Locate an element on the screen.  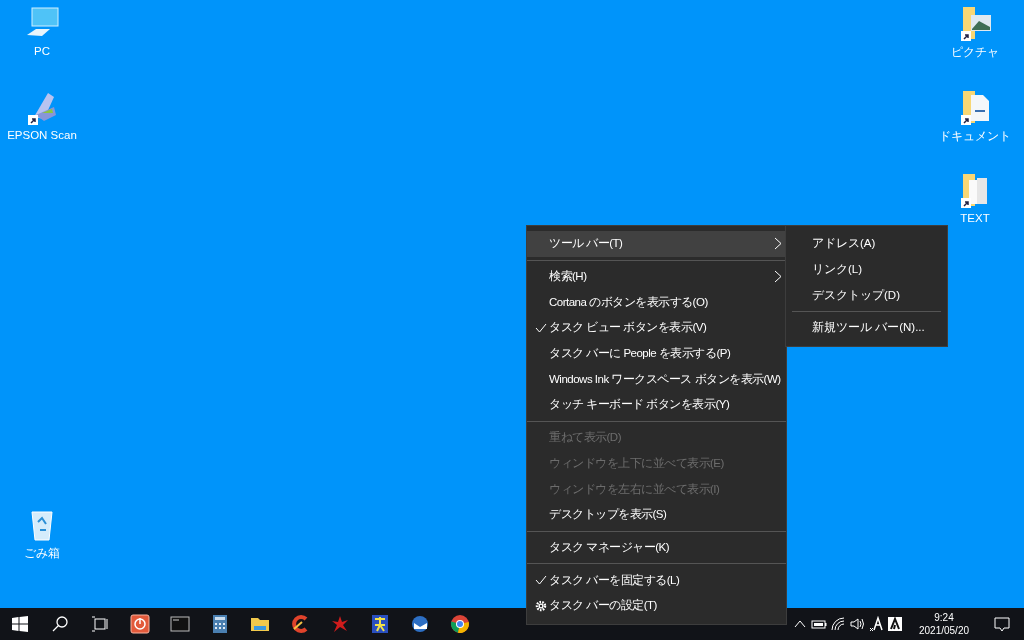
menu-item: タスク バーの設定(T) is located at coordinates (656, 605).